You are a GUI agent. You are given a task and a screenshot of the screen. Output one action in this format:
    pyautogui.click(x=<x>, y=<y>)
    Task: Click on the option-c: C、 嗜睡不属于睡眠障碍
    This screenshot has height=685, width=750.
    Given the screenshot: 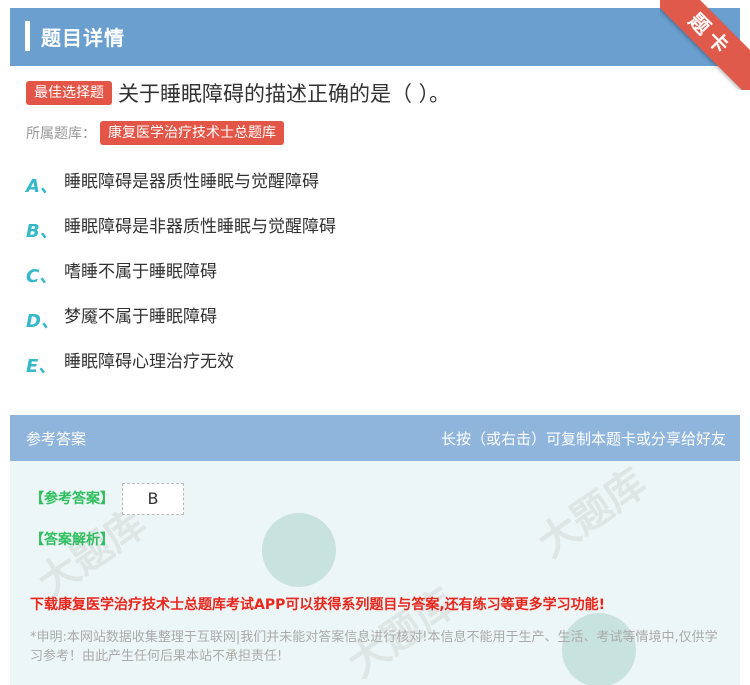 What is the action you would take?
    pyautogui.click(x=181, y=284)
    